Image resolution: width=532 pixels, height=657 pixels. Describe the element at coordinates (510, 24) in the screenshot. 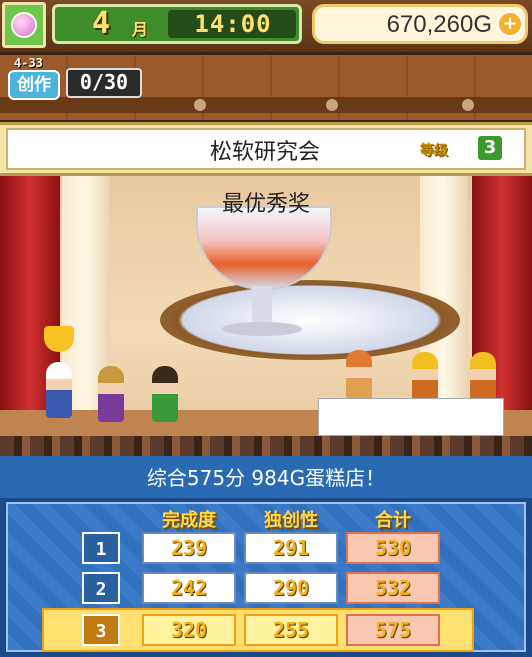

I see `add-gold-button: +` at that location.